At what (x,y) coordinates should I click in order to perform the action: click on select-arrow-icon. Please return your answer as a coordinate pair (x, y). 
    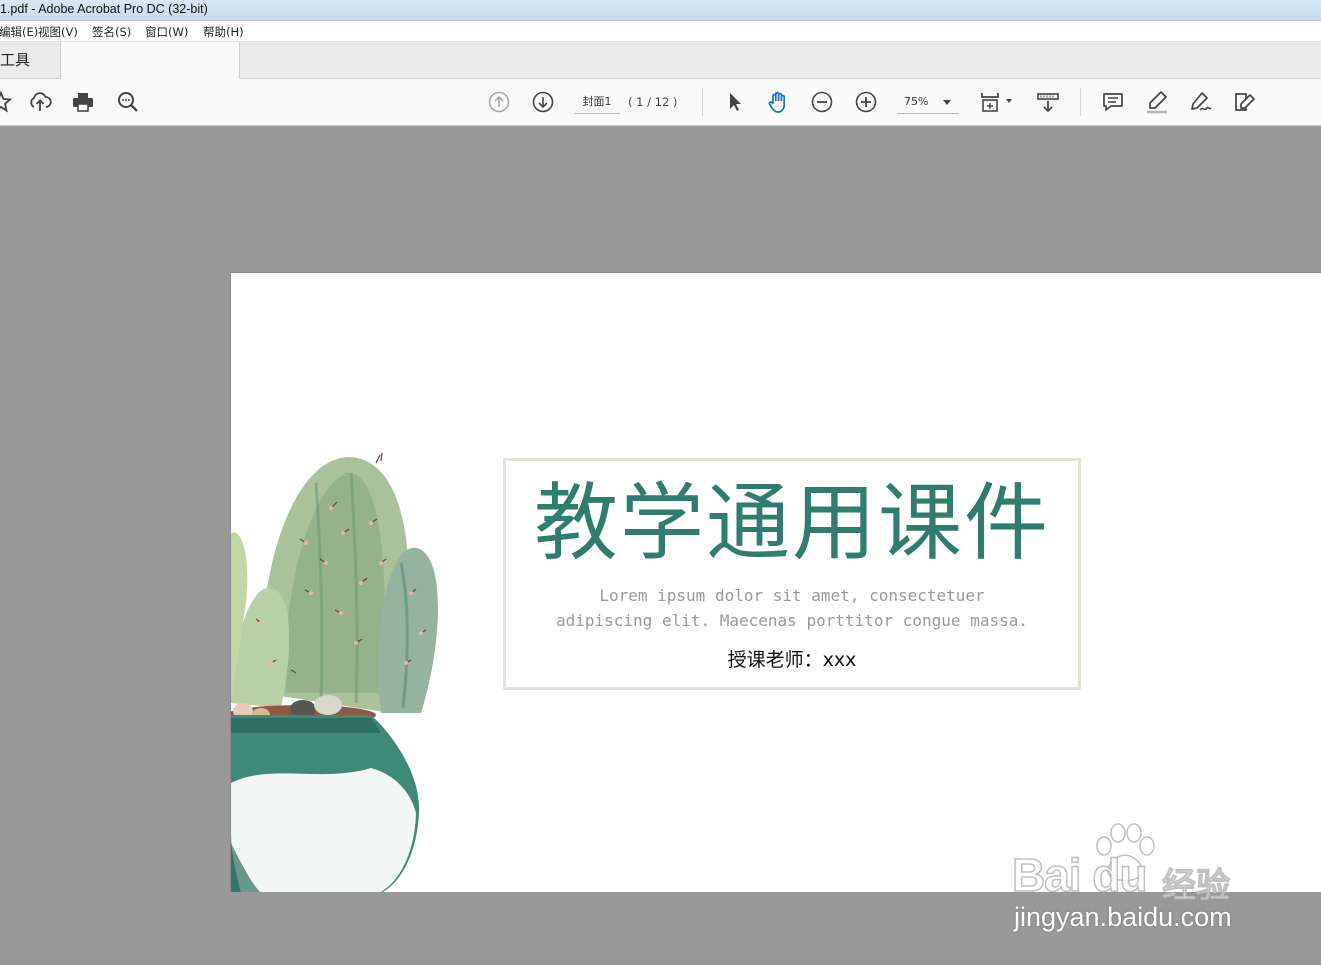
    Looking at the image, I should click on (734, 102).